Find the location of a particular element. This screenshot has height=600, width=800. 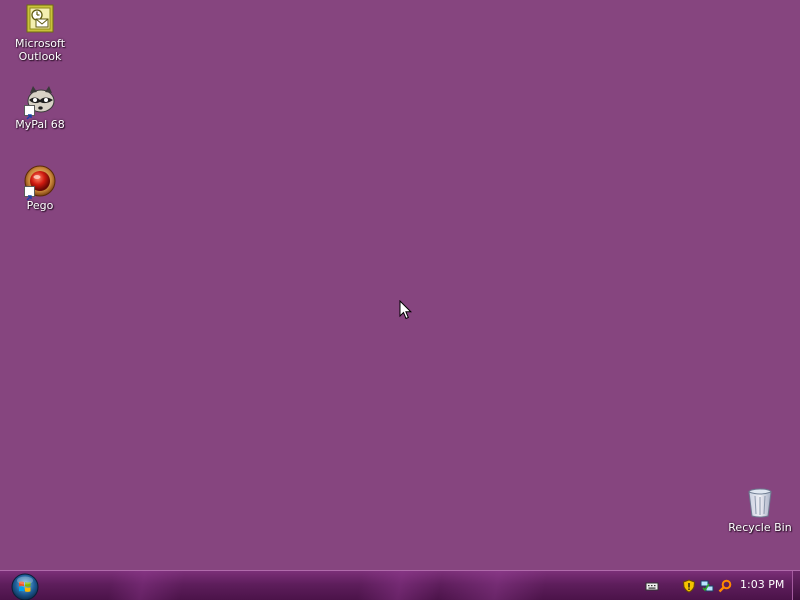

taskbar-clock: 1:03 PM is located at coordinates (762, 585).